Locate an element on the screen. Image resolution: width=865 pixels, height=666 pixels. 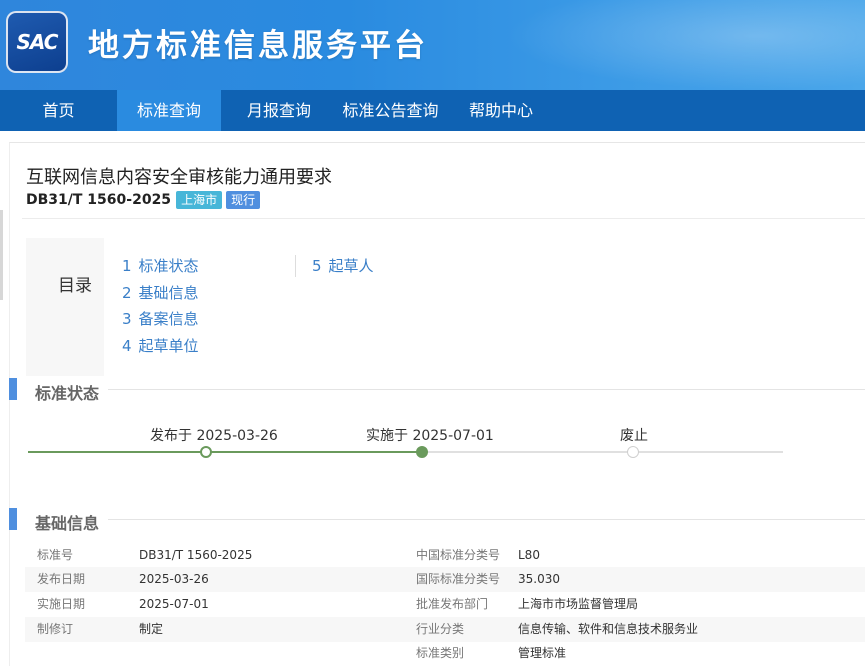
standard-code-row: DB31/T 1560-2025 上海市 现行 is located at coordinates (143, 200).